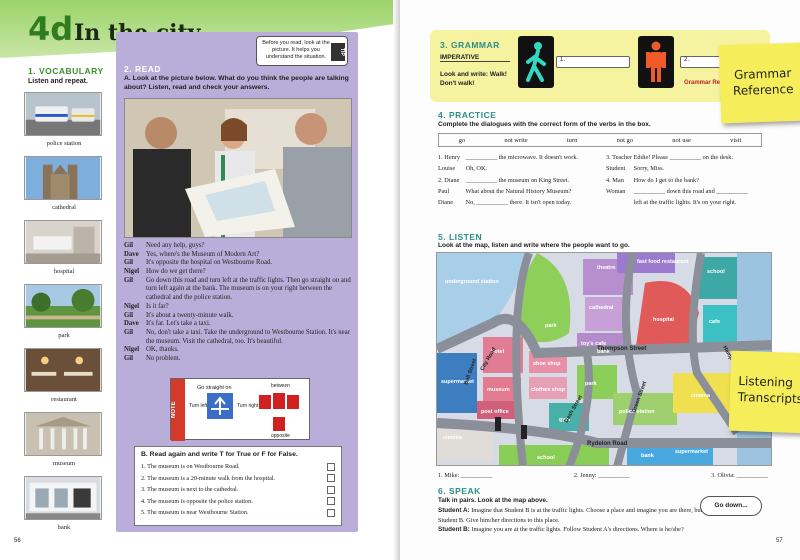 Image resolution: width=800 pixels, height=560 pixels. I want to click on svg-text: cafe, so click(714, 322).